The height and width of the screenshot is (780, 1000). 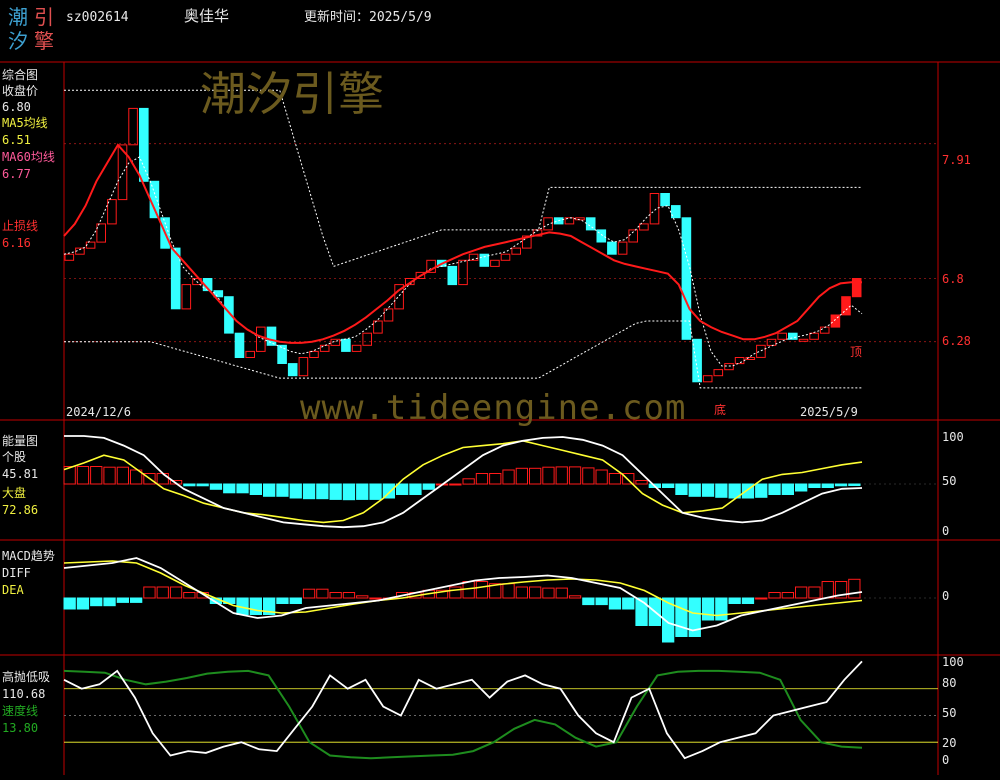 What do you see at coordinates (20, 91) in the screenshot?
I see `close-label: 收盘价` at bounding box center [20, 91].